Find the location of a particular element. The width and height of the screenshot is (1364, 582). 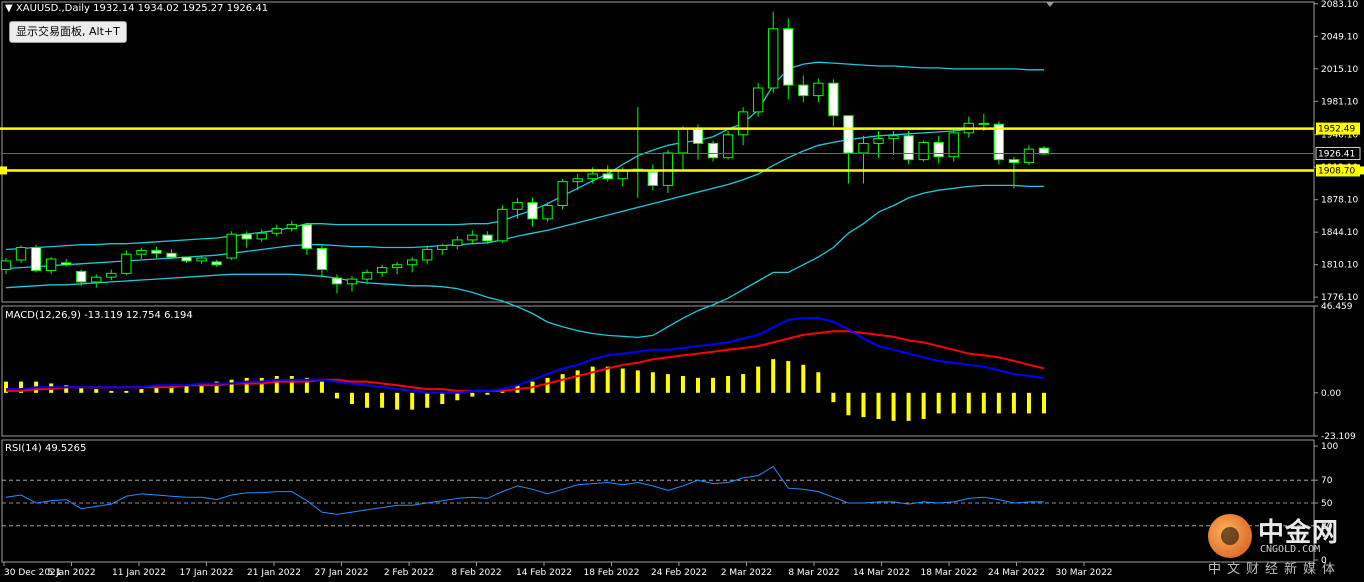

cngold-watermark: 中金网 CNGOLD.COM 中文财经新媒体 is located at coordinates (1284, 547).